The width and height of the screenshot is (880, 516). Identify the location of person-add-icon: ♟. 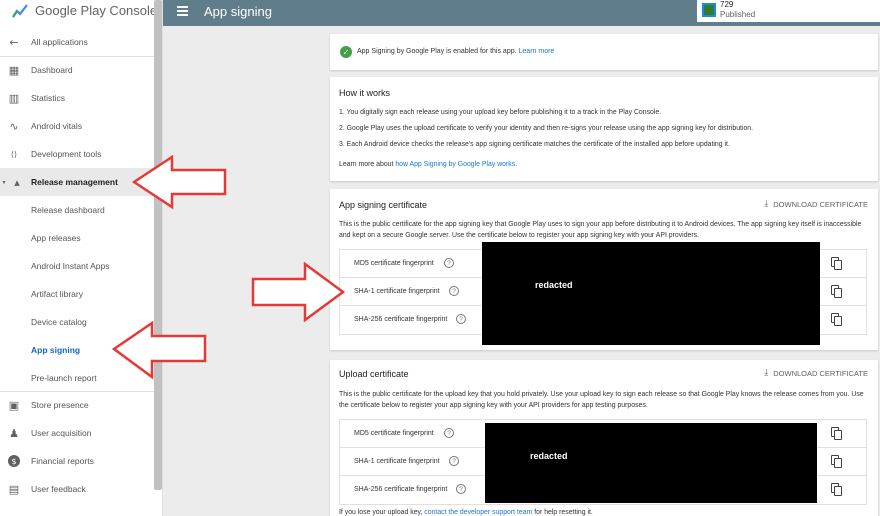
(14, 433).